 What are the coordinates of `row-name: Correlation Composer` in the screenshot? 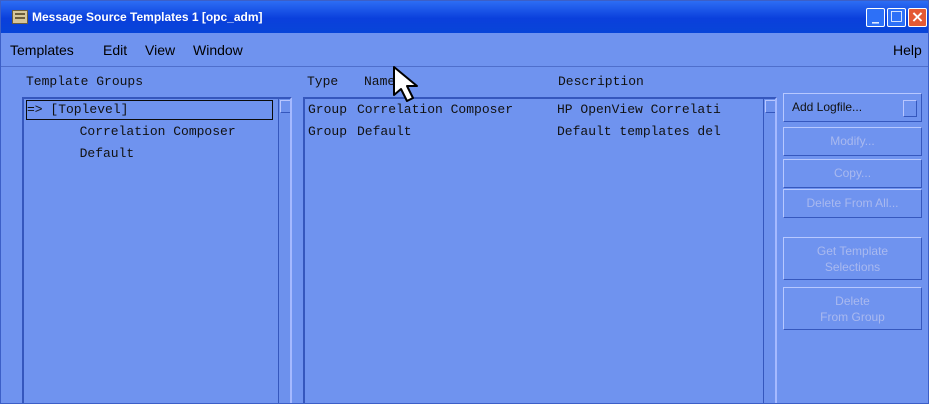 It's located at (435, 109).